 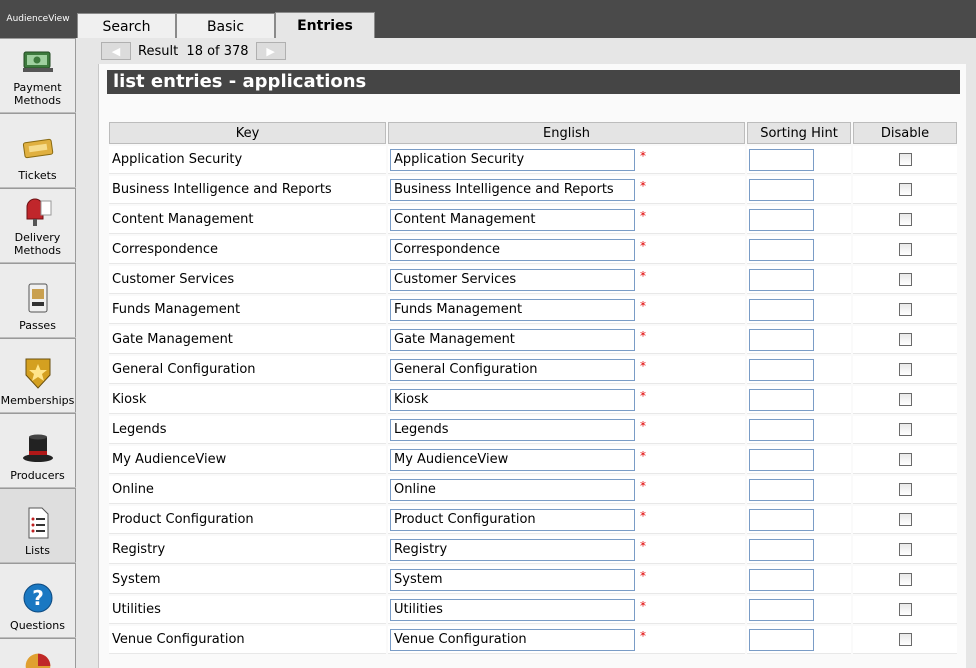 What do you see at coordinates (37, 400) in the screenshot?
I see `sidebar-item-label: Memberships` at bounding box center [37, 400].